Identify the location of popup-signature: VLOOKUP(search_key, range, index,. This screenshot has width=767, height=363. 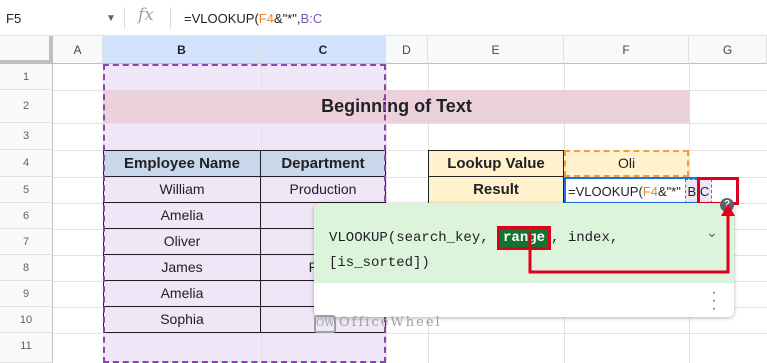
(473, 238).